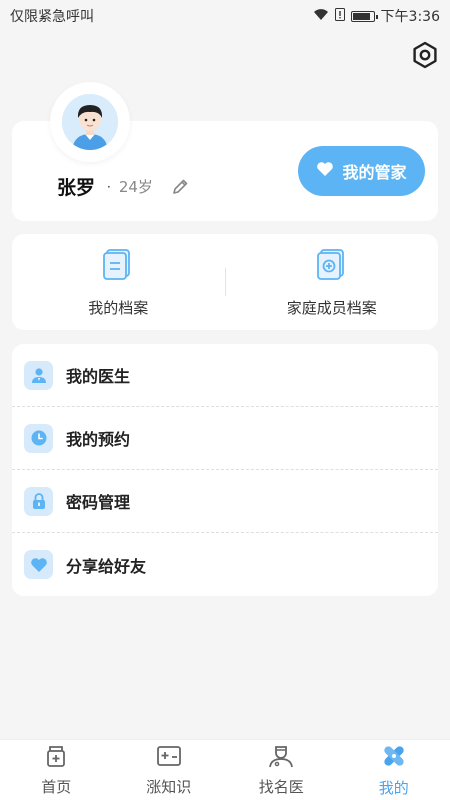  Describe the element at coordinates (225, 16) in the screenshot. I see `status-bar: 仅限紧急呼叫 下午3:36` at that location.